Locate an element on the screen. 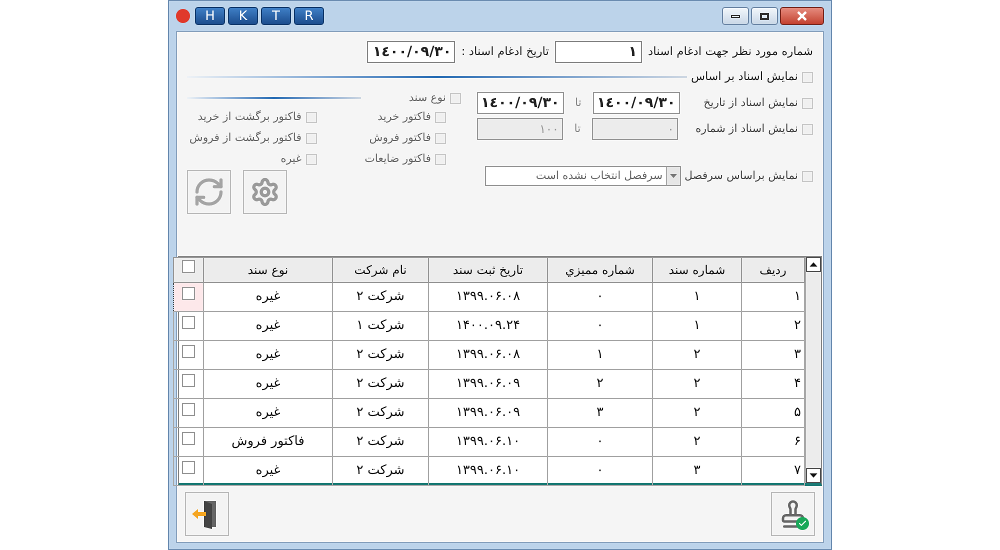 Image resolution: width=1000 pixels, height=550 pixels. input-field: ١ is located at coordinates (598, 52).